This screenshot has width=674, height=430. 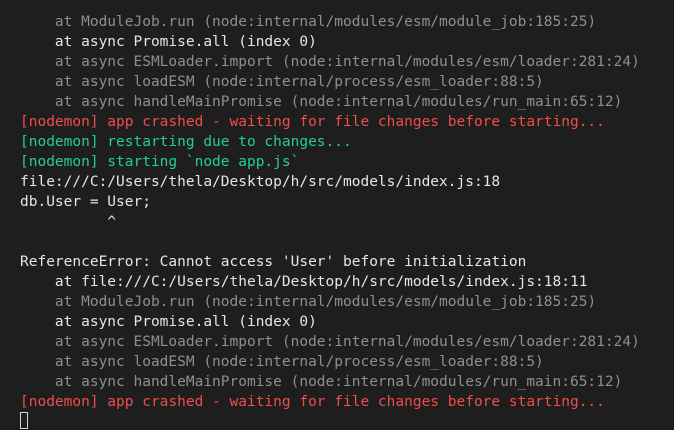 I want to click on terminal-line: db.User = User;, so click(x=85, y=202).